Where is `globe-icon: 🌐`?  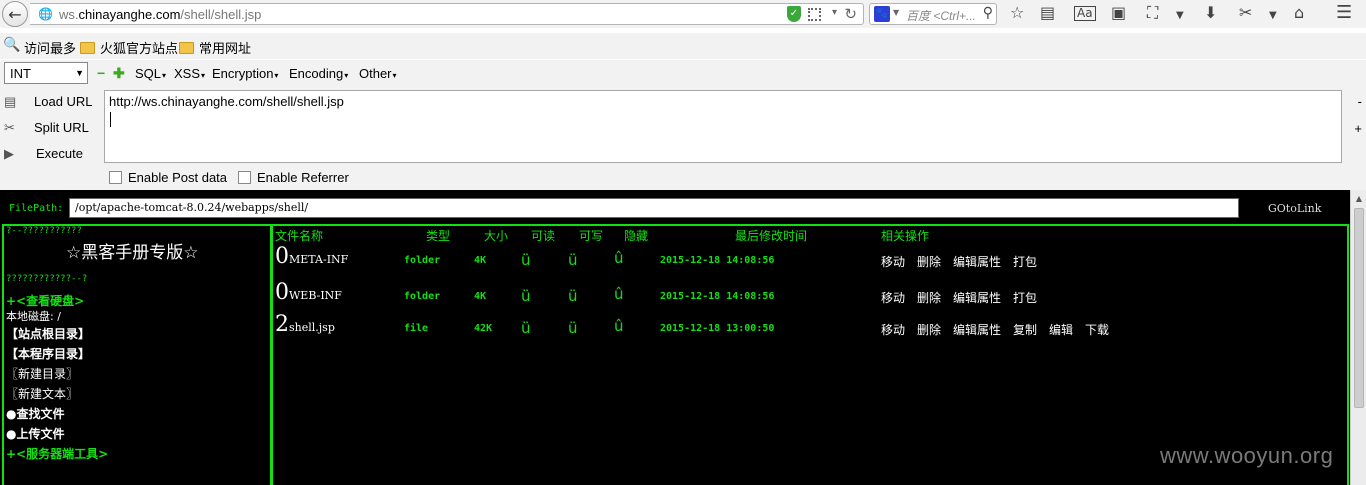
globe-icon: 🌐 is located at coordinates (45, 14).